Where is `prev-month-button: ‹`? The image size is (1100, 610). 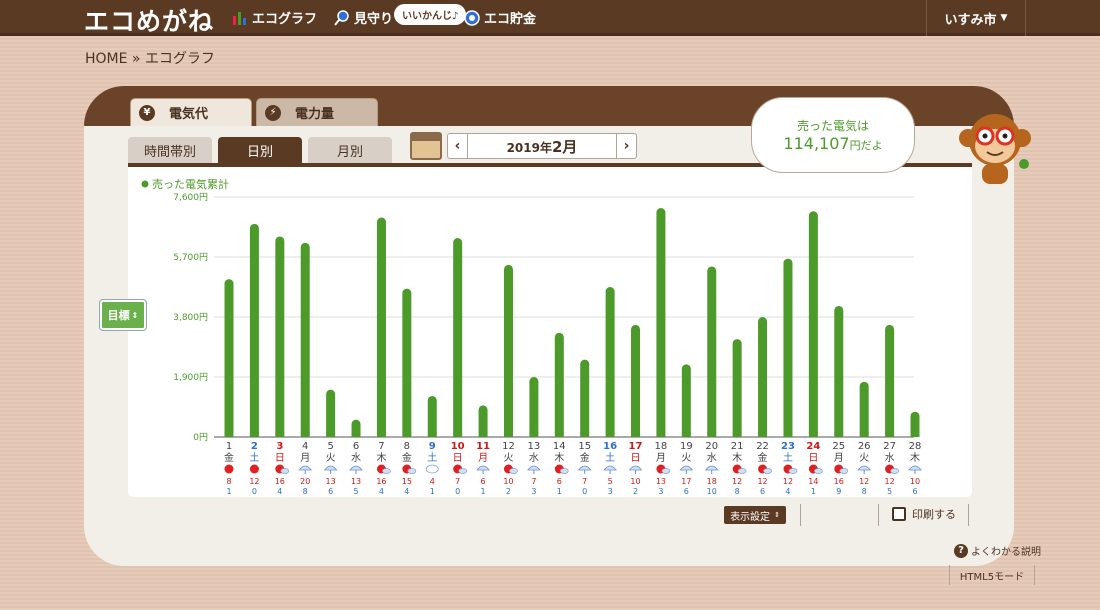 prev-month-button: ‹ is located at coordinates (458, 146).